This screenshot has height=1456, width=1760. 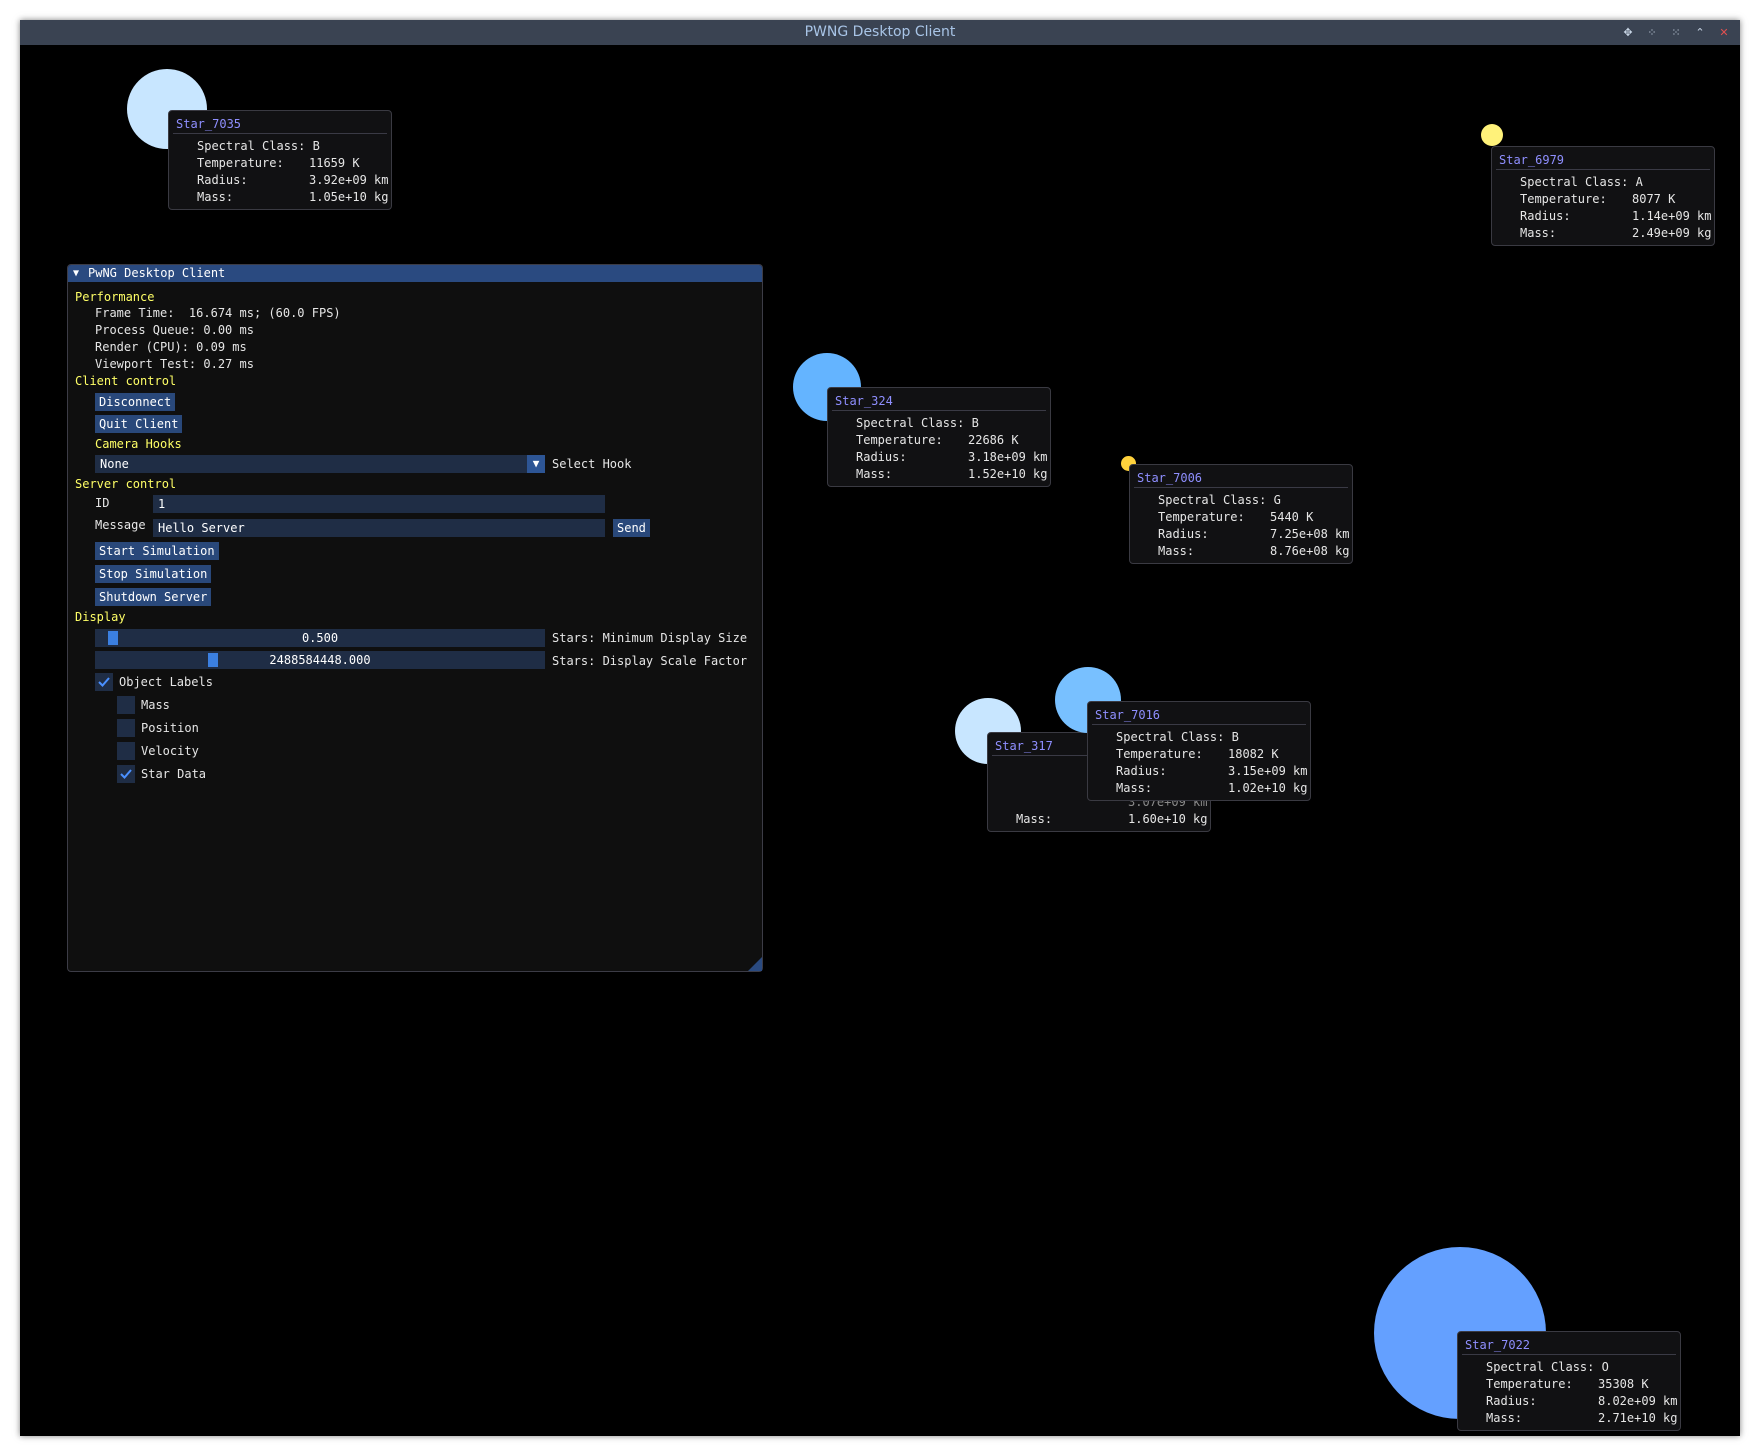 I want to click on radius-value: 7.25e+08 km, so click(x=1310, y=534).